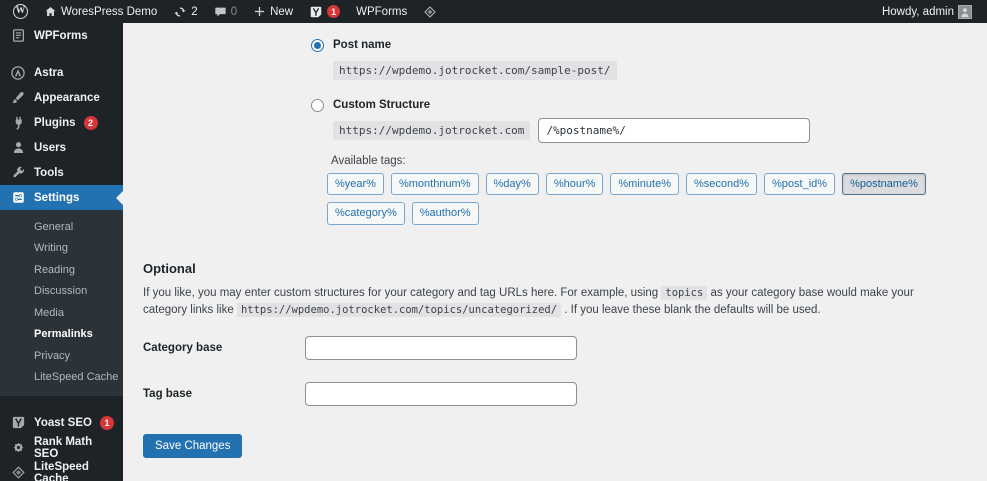 Image resolution: width=987 pixels, height=481 pixels. What do you see at coordinates (90, 122) in the screenshot?
I see `notification-badge: 2` at bounding box center [90, 122].